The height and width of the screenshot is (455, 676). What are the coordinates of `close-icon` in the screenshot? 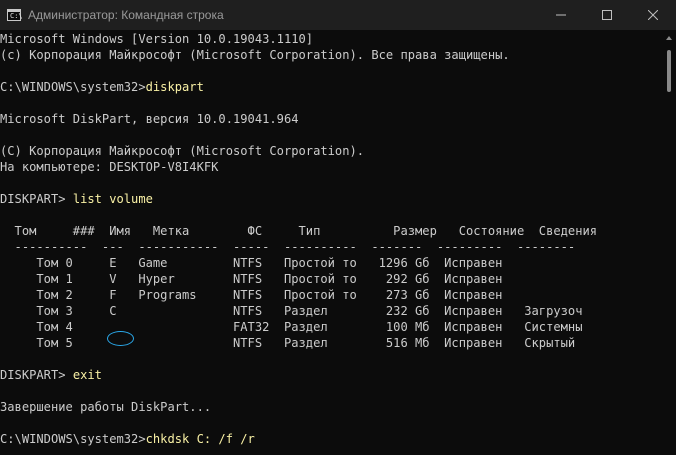 It's located at (653, 15).